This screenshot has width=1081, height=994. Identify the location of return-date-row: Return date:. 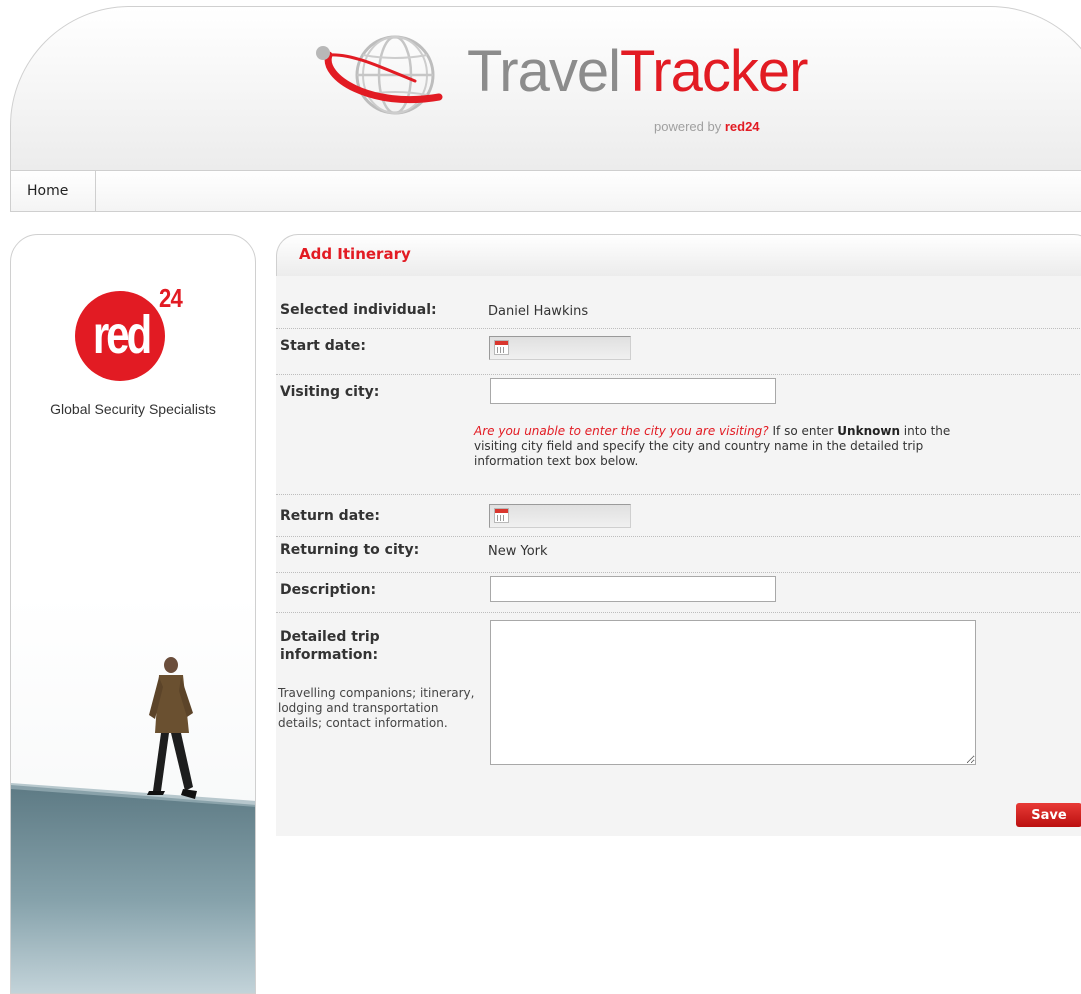
(678, 515).